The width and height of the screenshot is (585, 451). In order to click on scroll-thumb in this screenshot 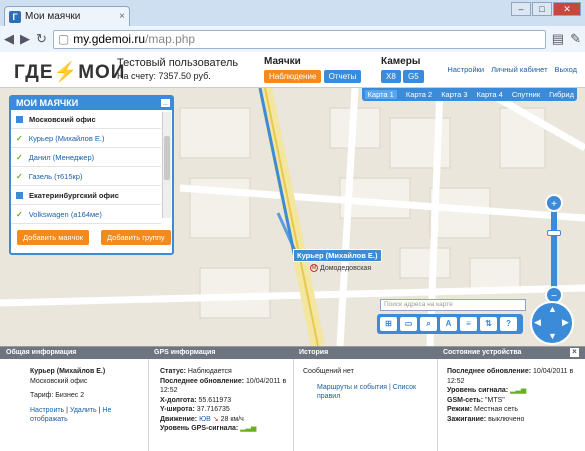, I will do `click(167, 158)`.